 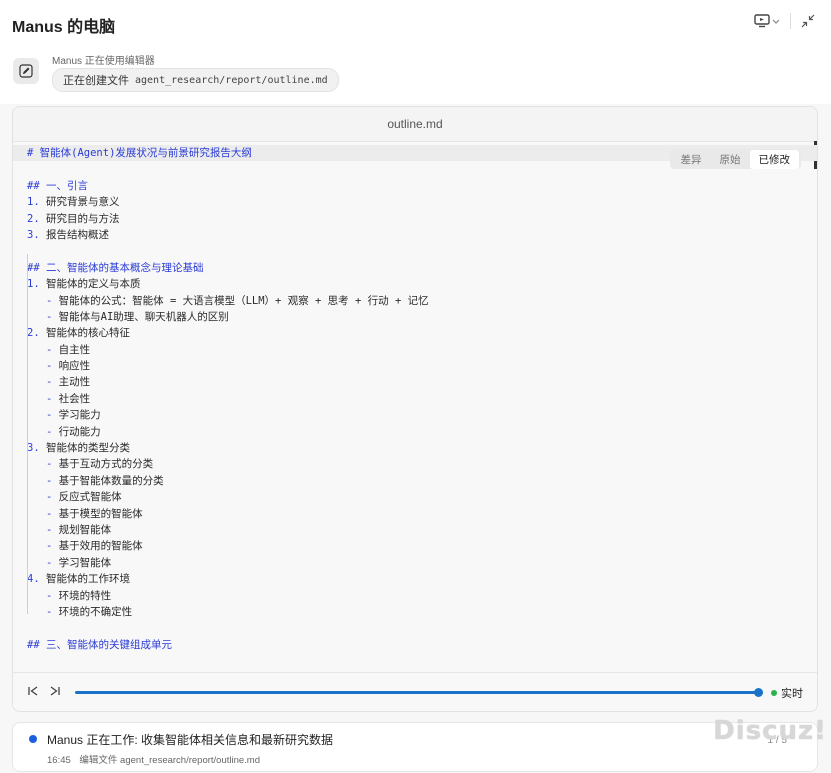 I want to click on skip-forward-button, so click(x=55, y=692).